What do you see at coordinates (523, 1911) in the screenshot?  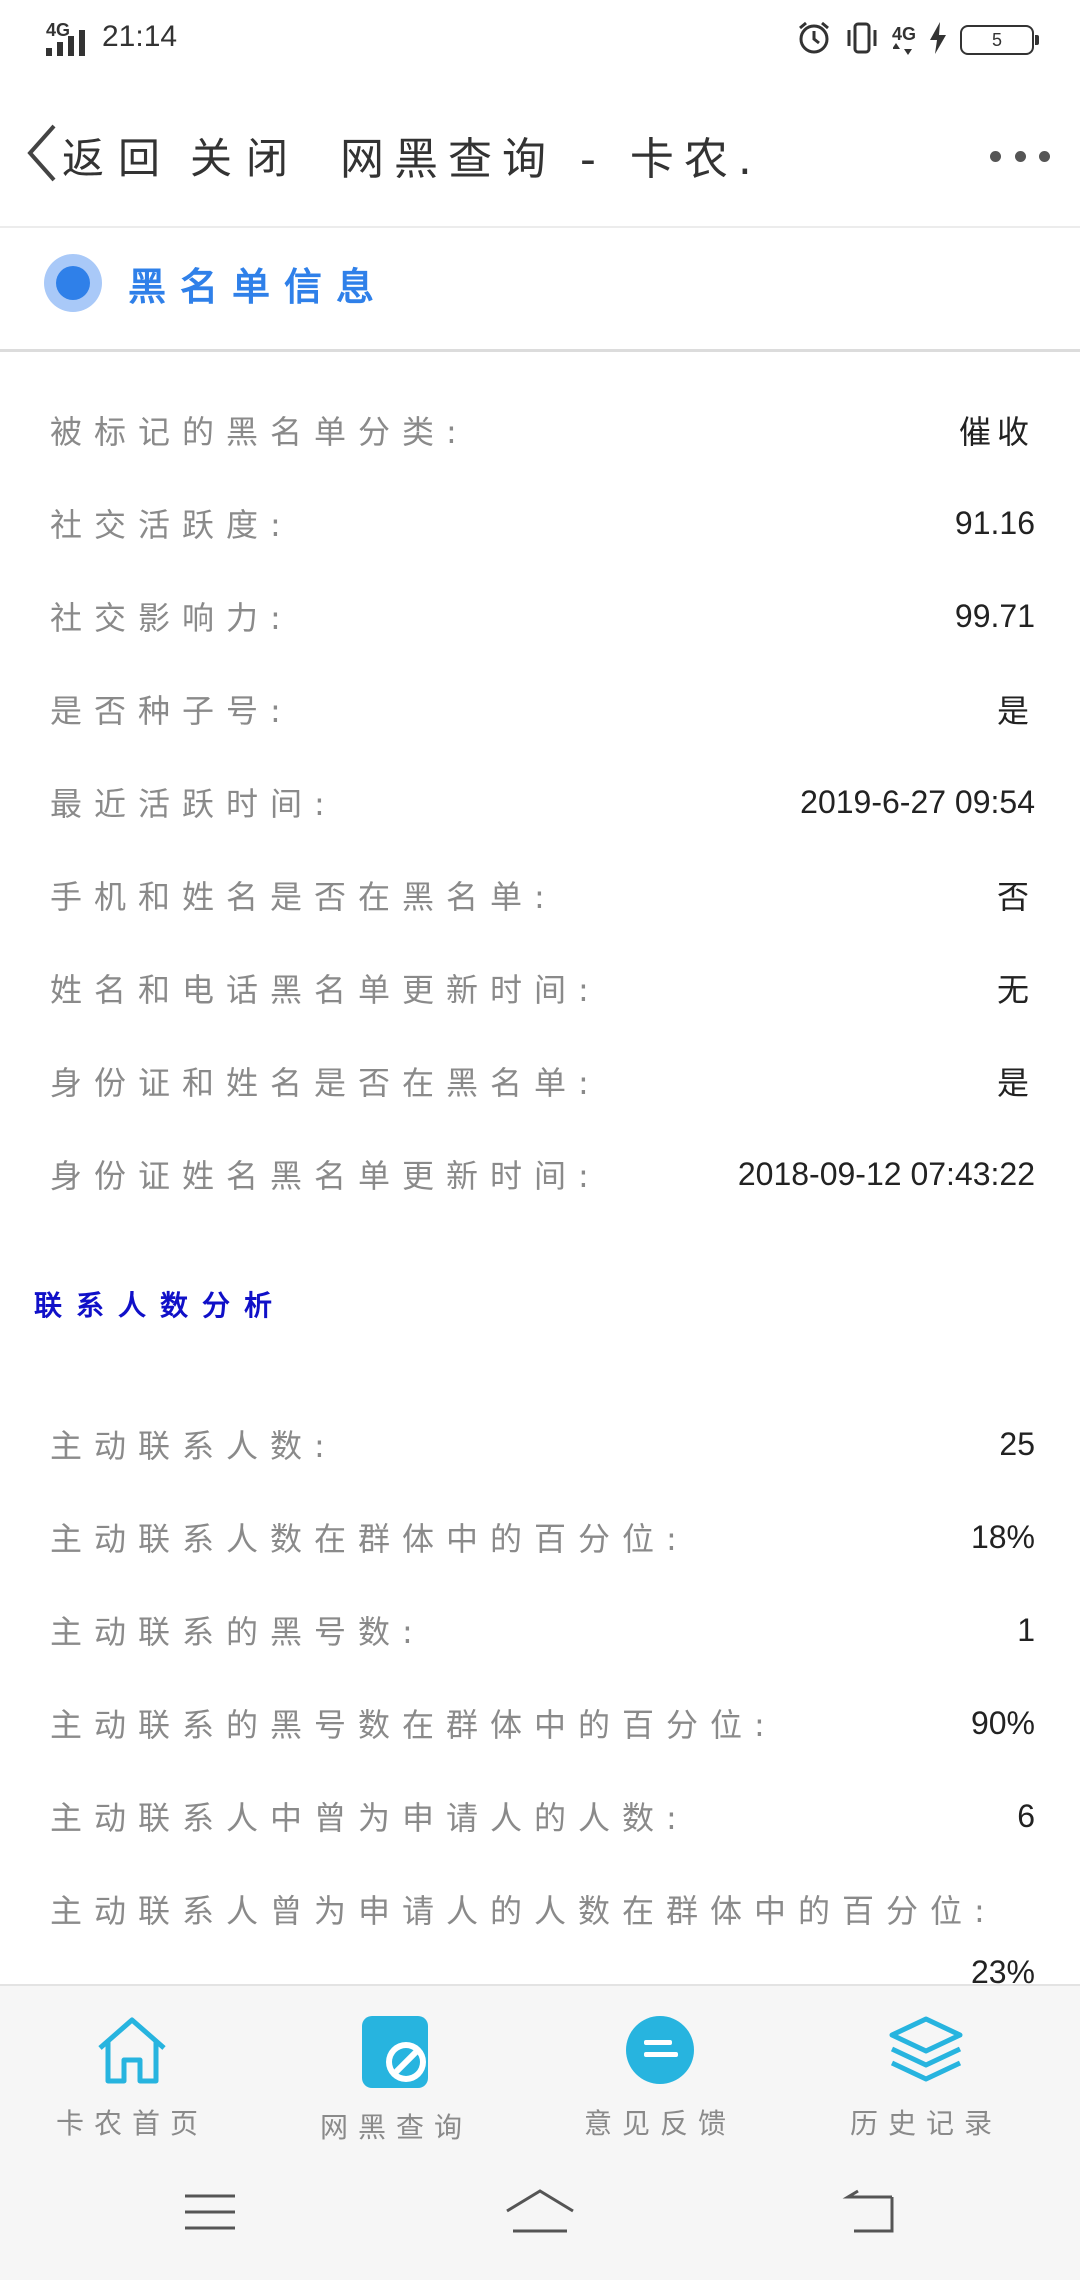 I see `row-label: 主动联系人曾为申请人的人数在群体中的百分位:` at bounding box center [523, 1911].